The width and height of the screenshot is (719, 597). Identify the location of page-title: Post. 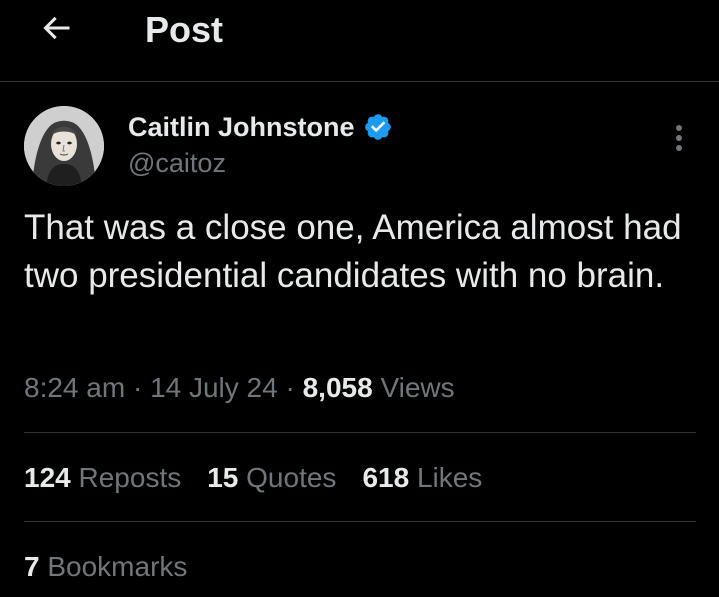
(184, 29).